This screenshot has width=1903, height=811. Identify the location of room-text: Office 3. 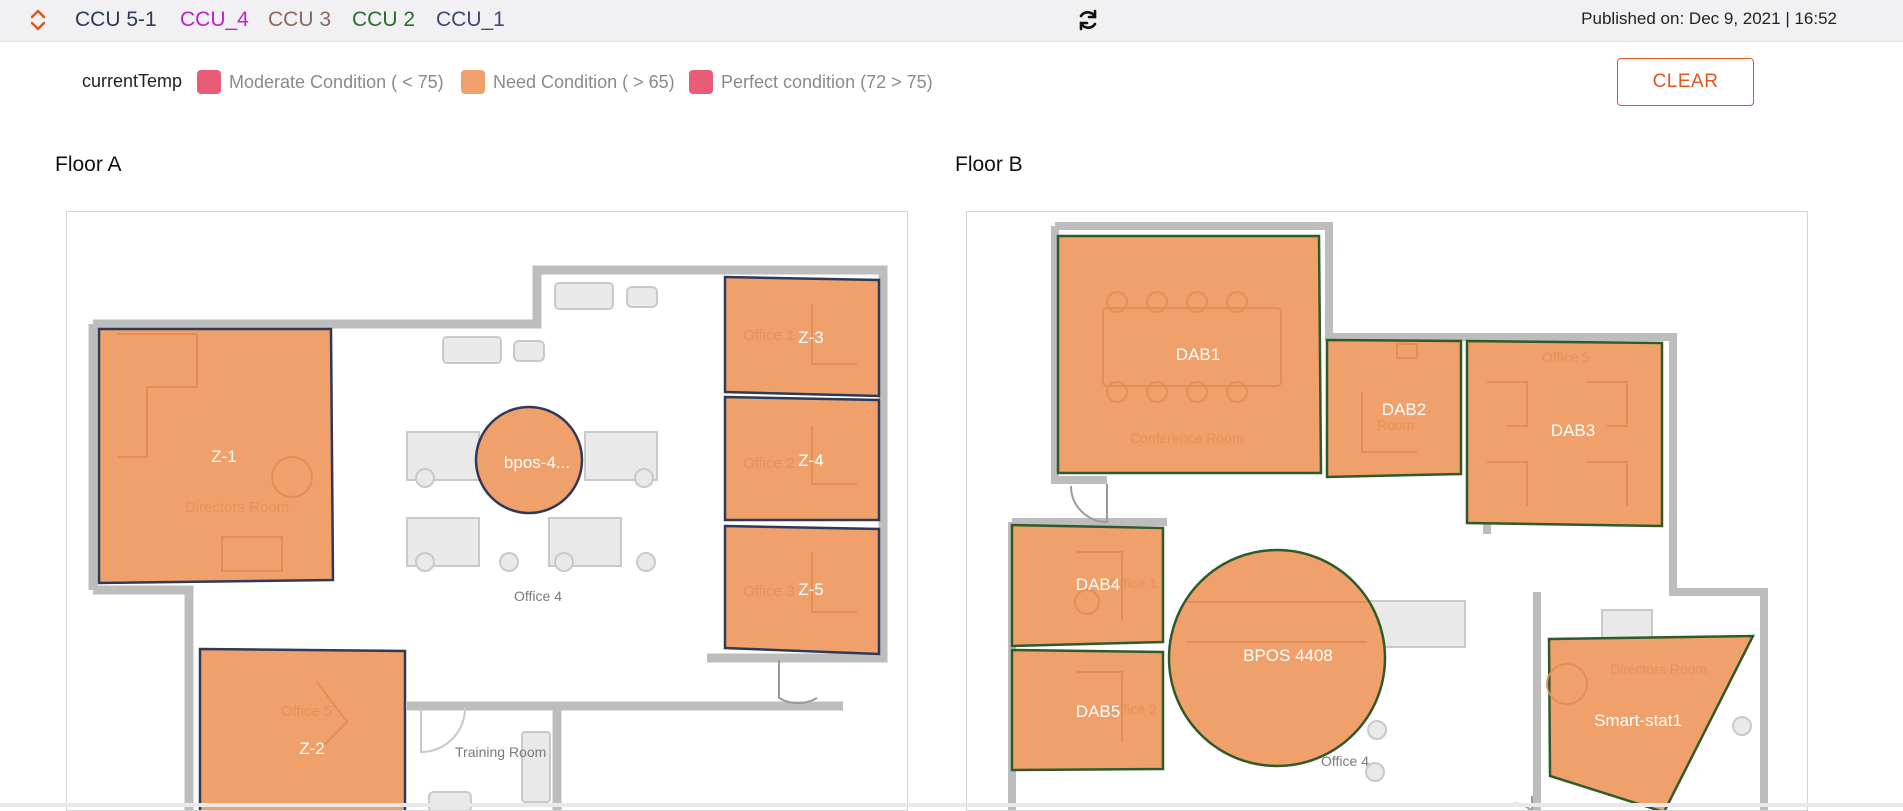
(768, 591).